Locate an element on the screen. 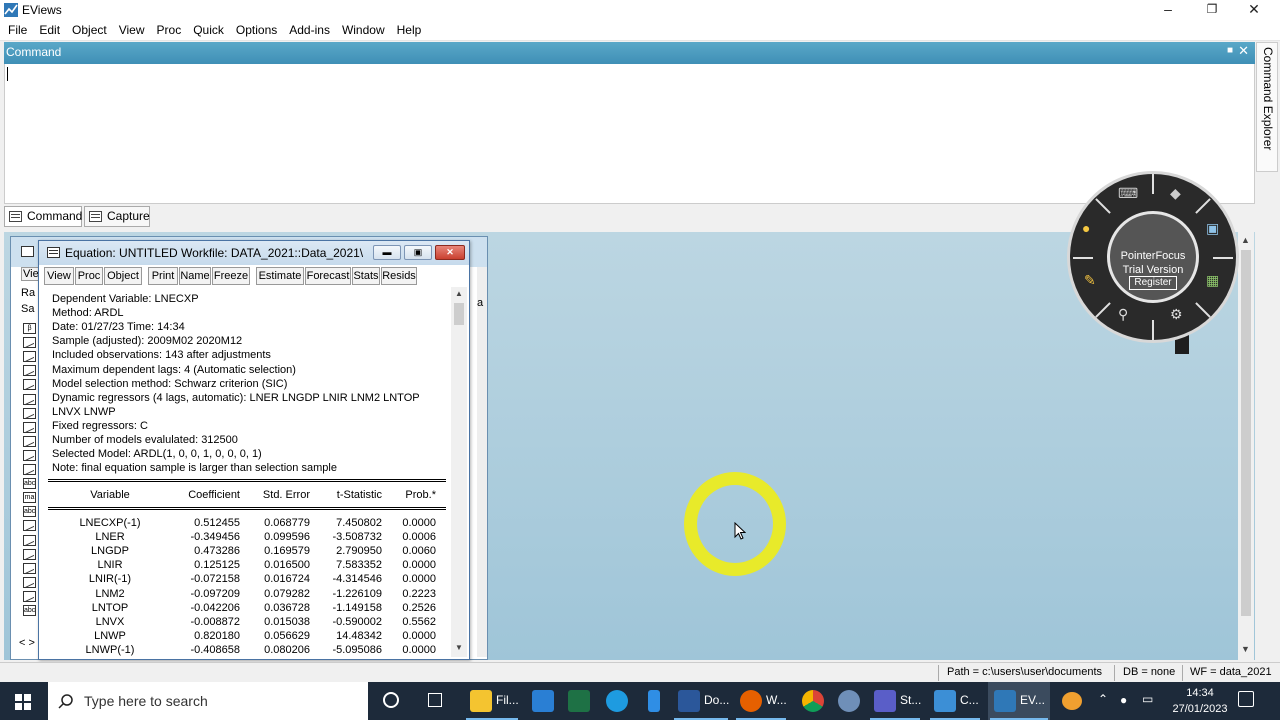 The image size is (1280, 720). estimate-button: Estimate is located at coordinates (280, 276).